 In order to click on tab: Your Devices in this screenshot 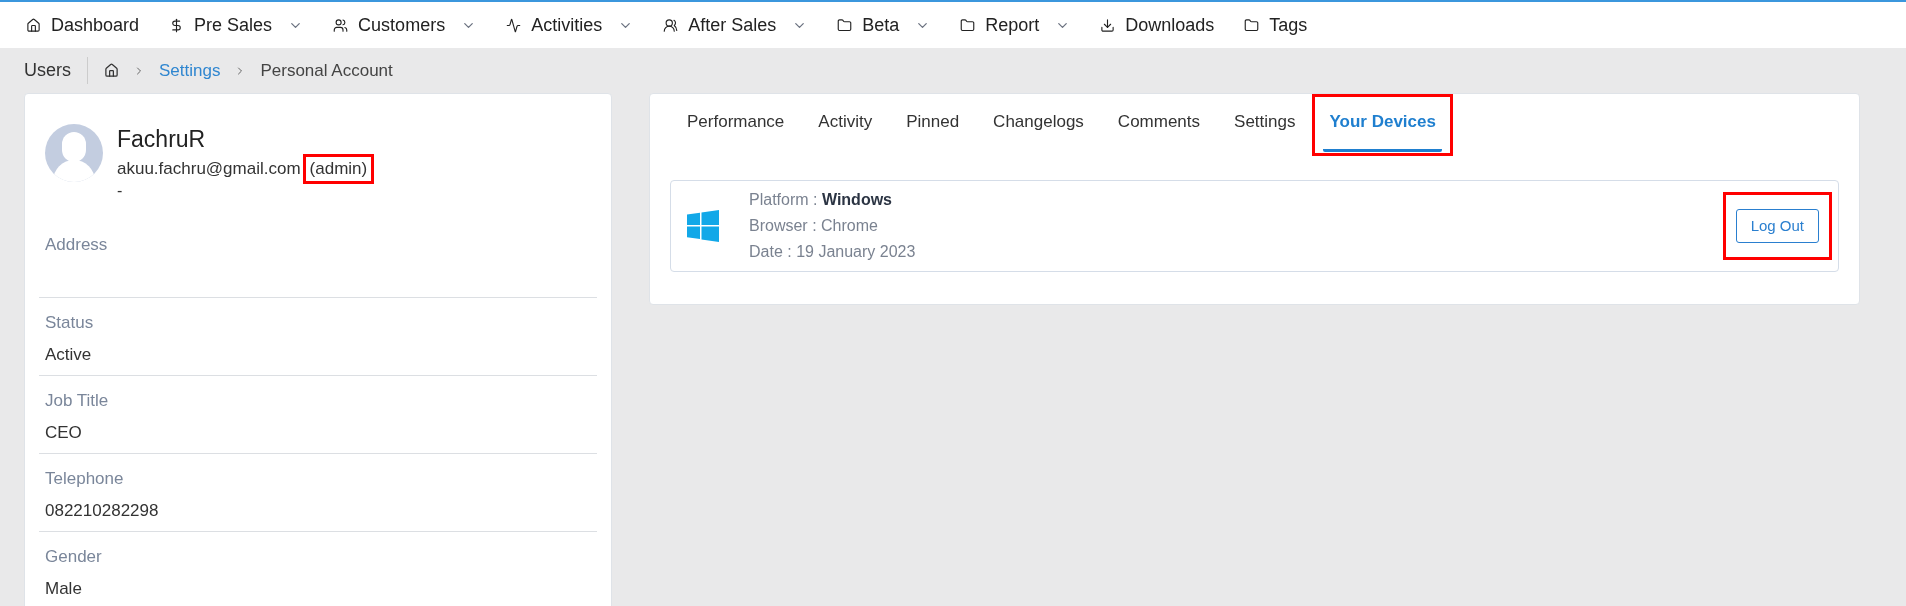, I will do `click(1382, 129)`.